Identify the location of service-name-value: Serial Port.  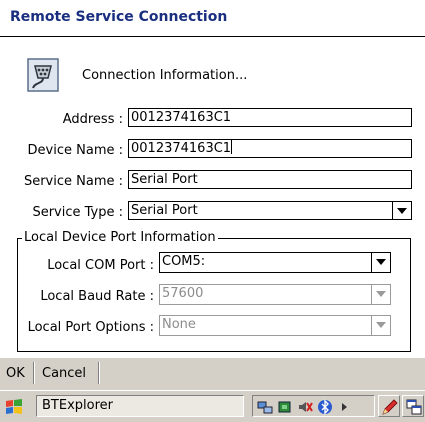
(164, 179).